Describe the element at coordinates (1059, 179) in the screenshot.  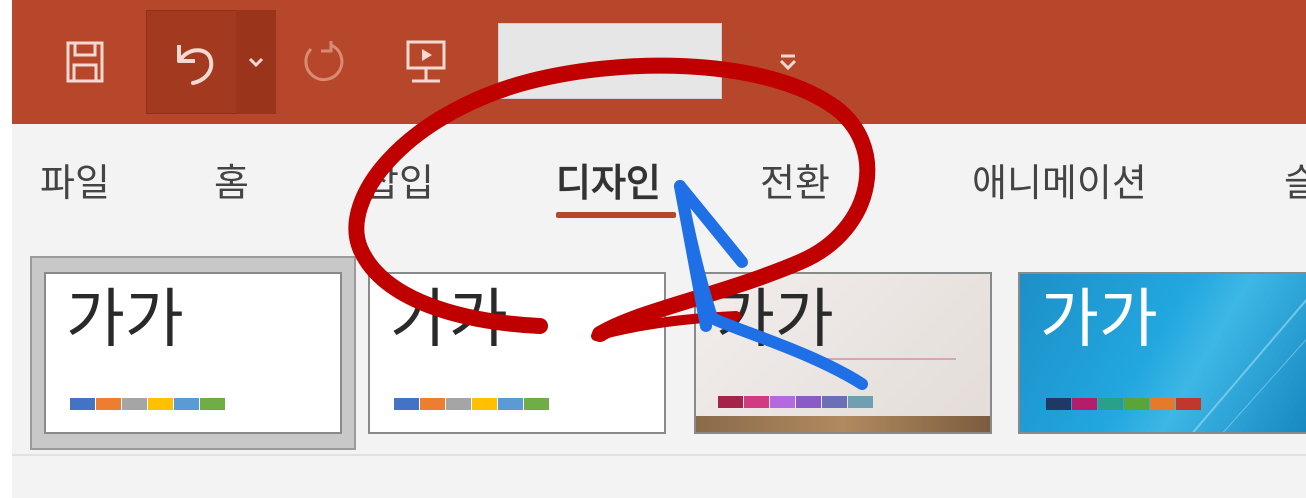
I see `tab-animations: 애니메이션` at that location.